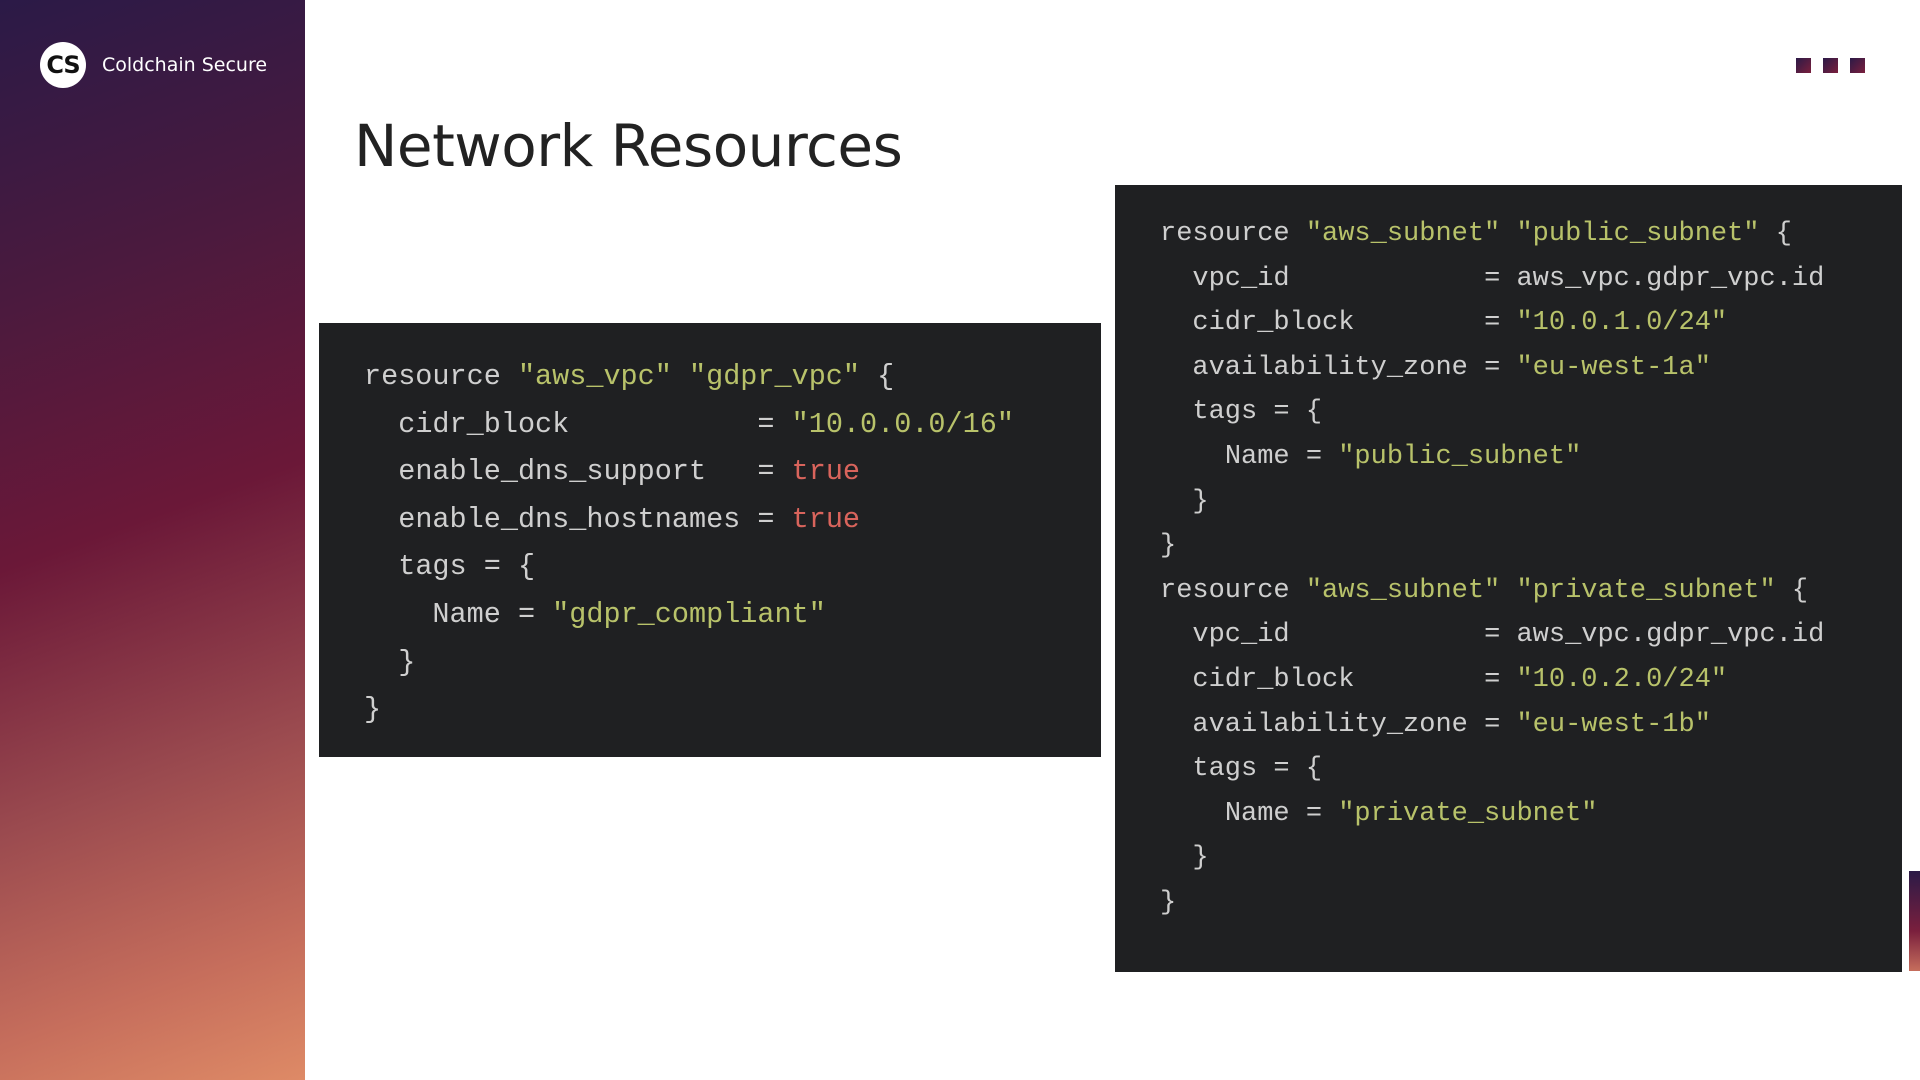  I want to click on code-key: enable_dns_support, so click(552, 472).